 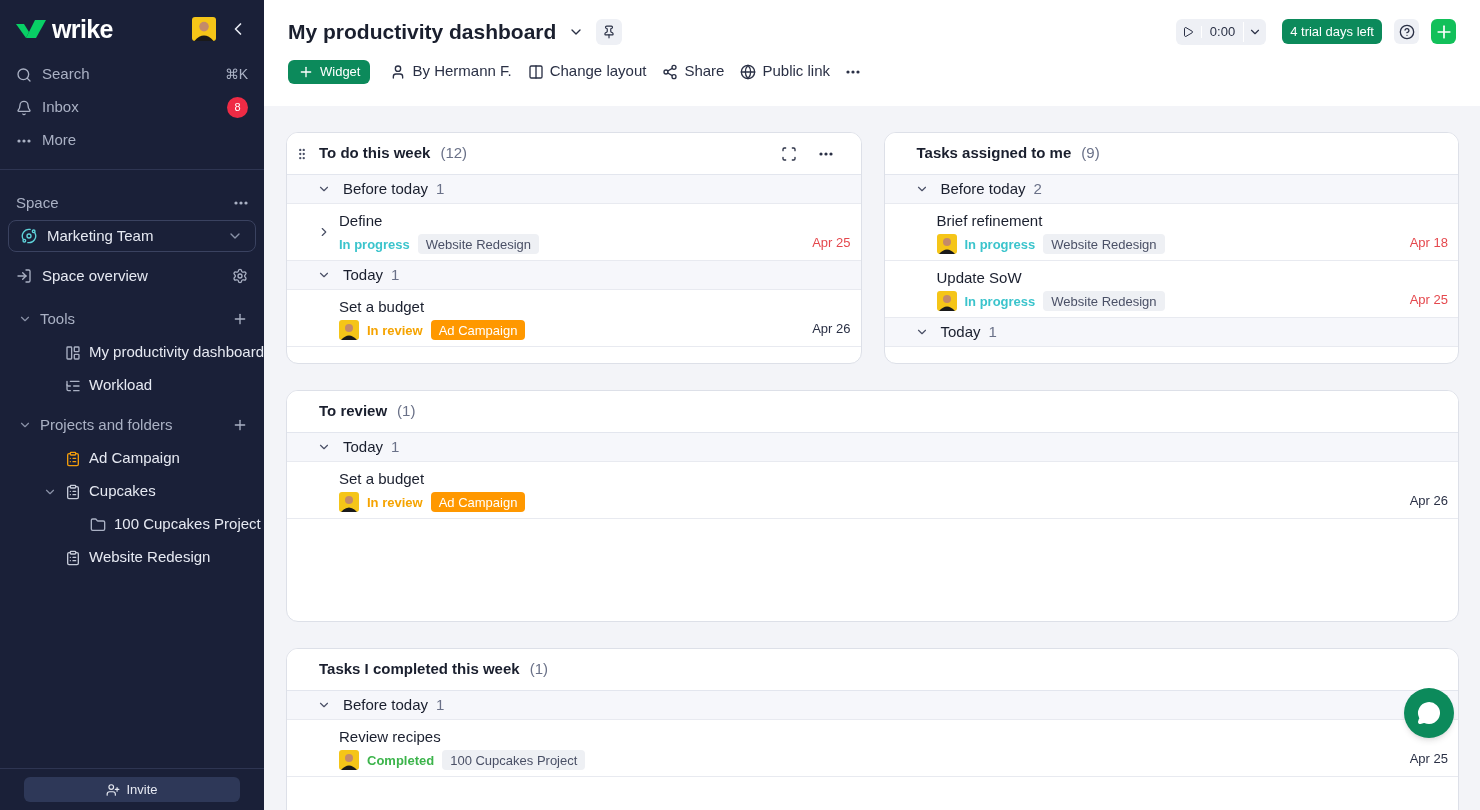 What do you see at coordinates (587, 71) in the screenshot?
I see `toolbar-button: Change layout` at bounding box center [587, 71].